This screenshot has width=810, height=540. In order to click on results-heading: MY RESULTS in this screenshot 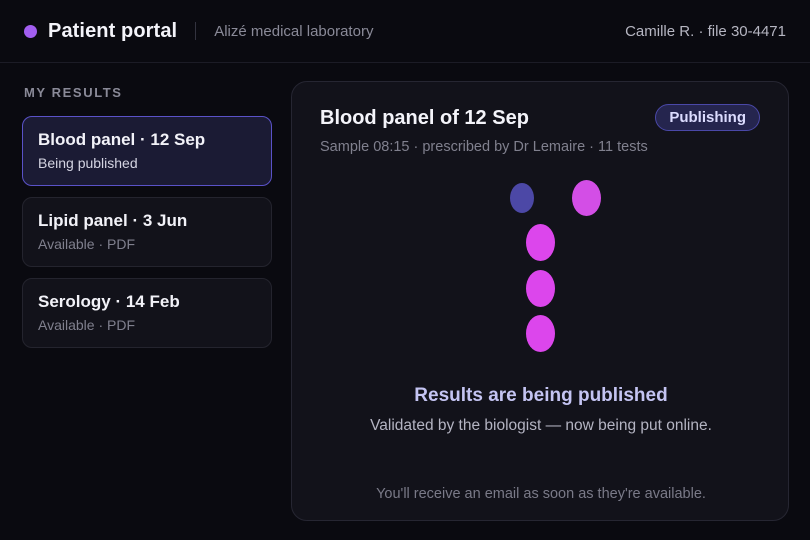, I will do `click(73, 92)`.